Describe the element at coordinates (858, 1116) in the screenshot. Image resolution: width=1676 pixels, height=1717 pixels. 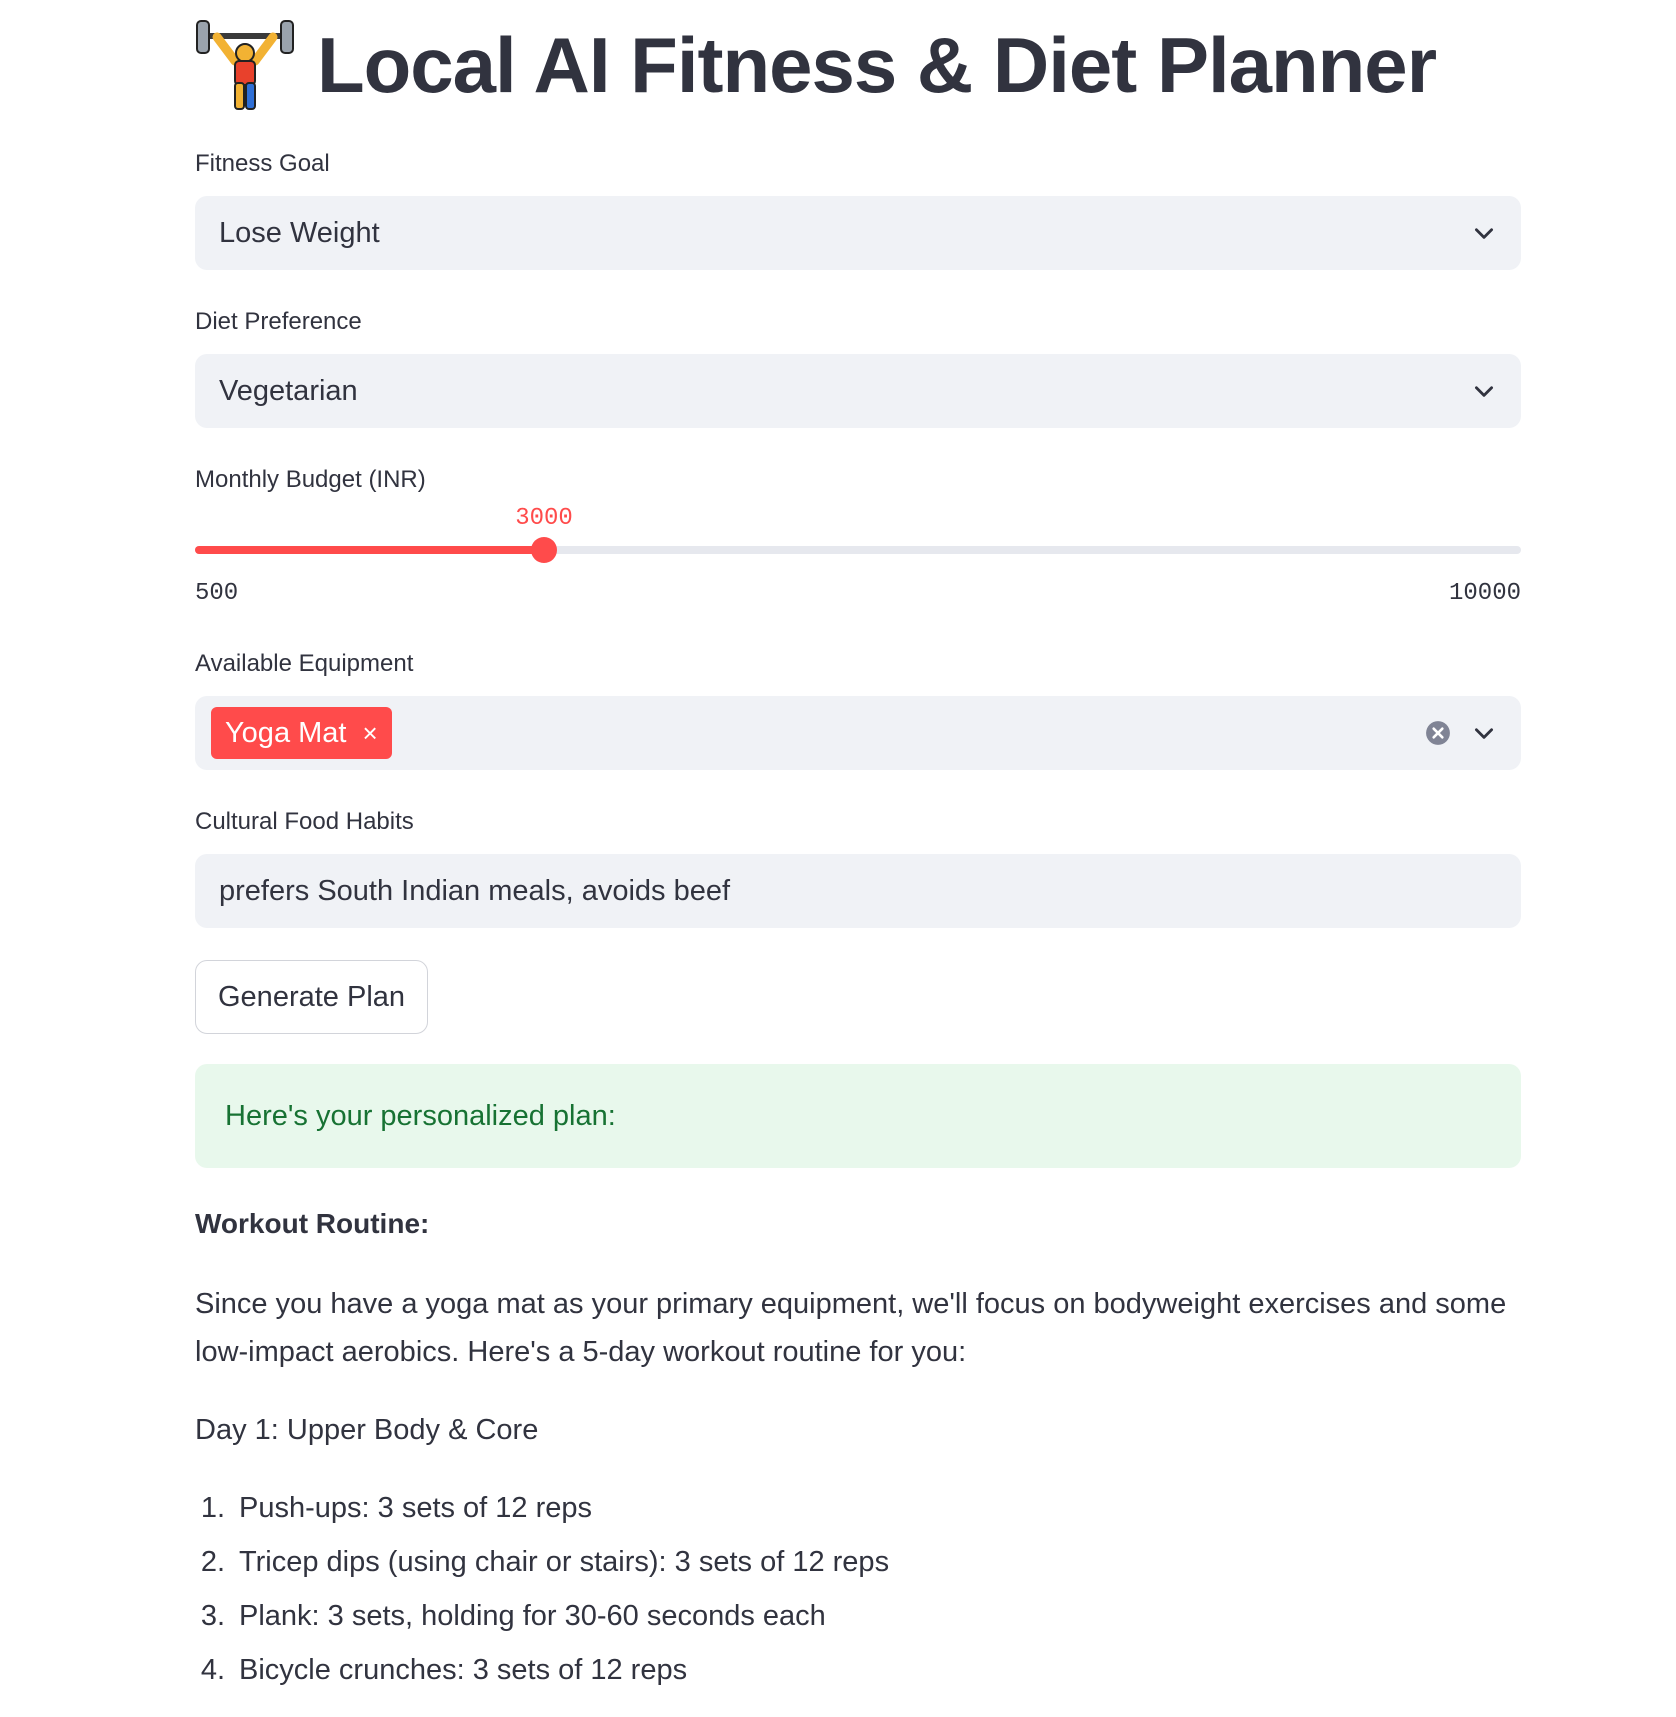
I see `success-alert: Here's your personalized plan:` at that location.